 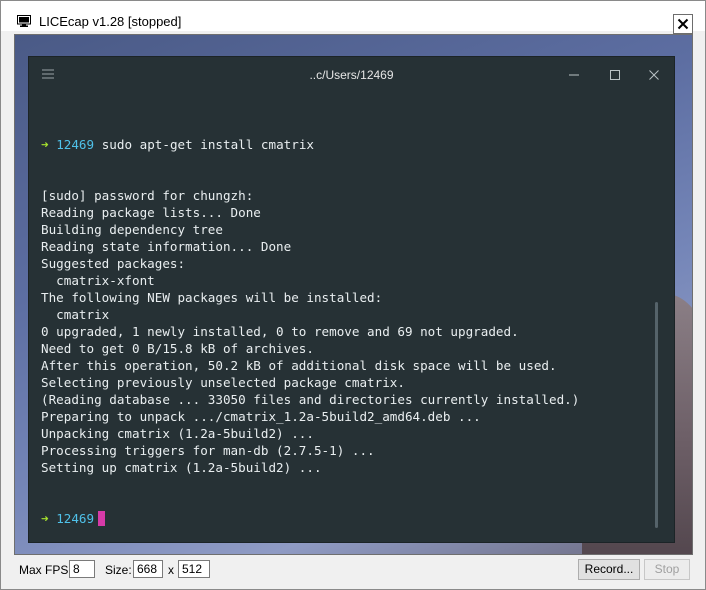 I want to click on output-line: Need to get 0 B/15.8 kB of archives., so click(x=177, y=348).